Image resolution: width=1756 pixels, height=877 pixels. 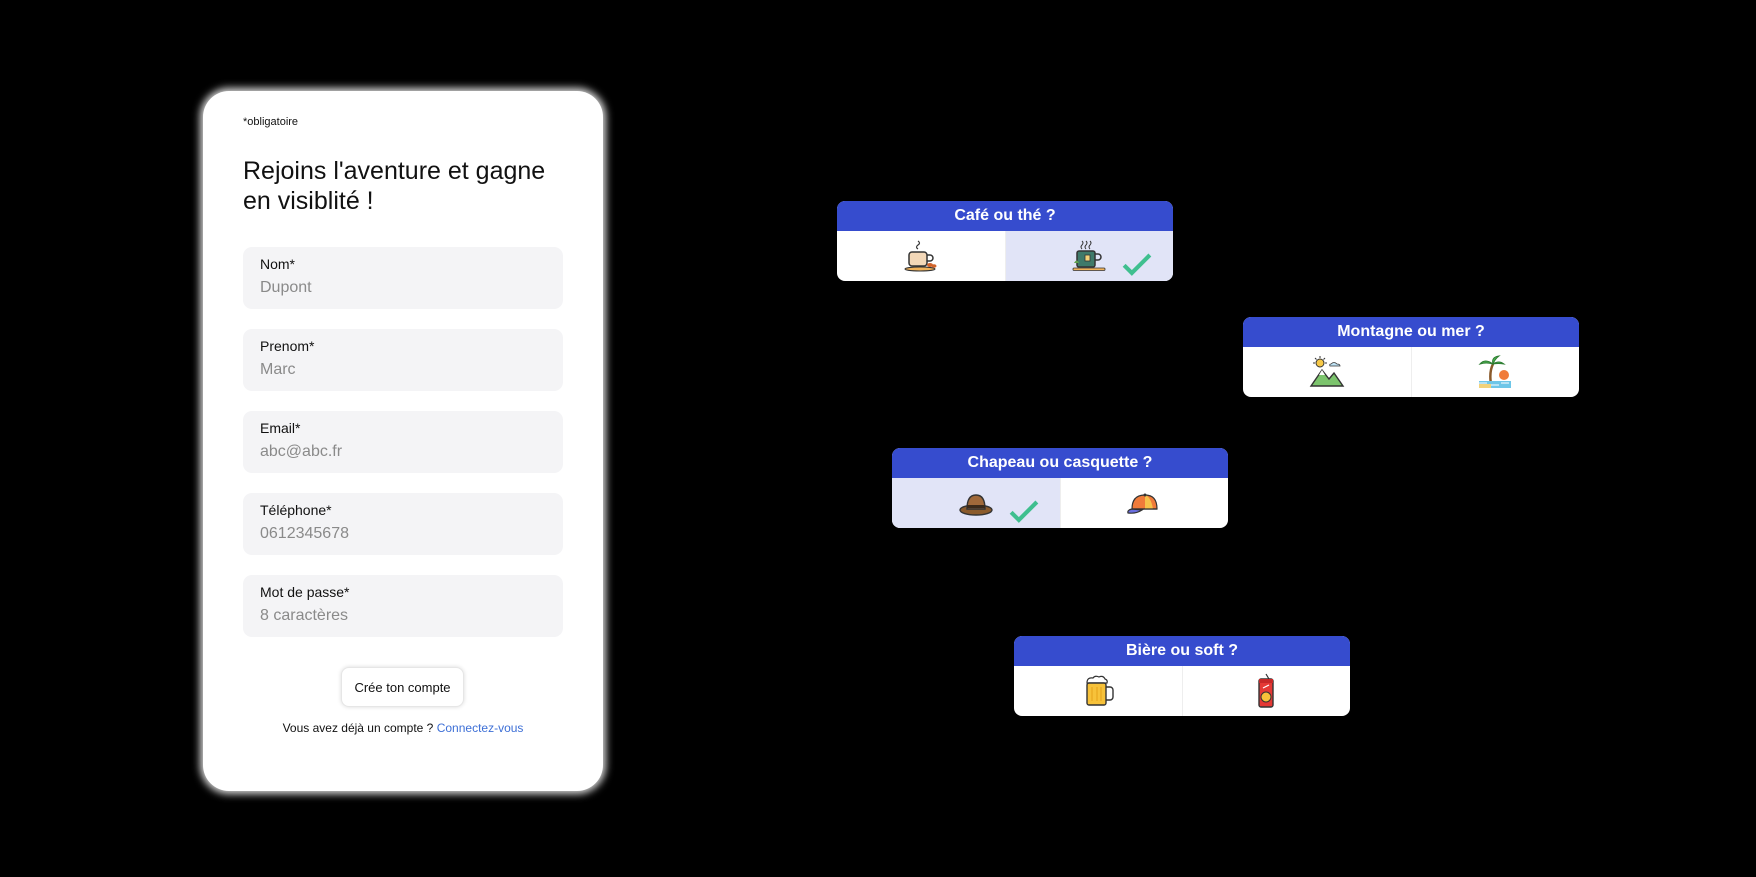 What do you see at coordinates (403, 288) in the screenshot?
I see `last-name-input` at bounding box center [403, 288].